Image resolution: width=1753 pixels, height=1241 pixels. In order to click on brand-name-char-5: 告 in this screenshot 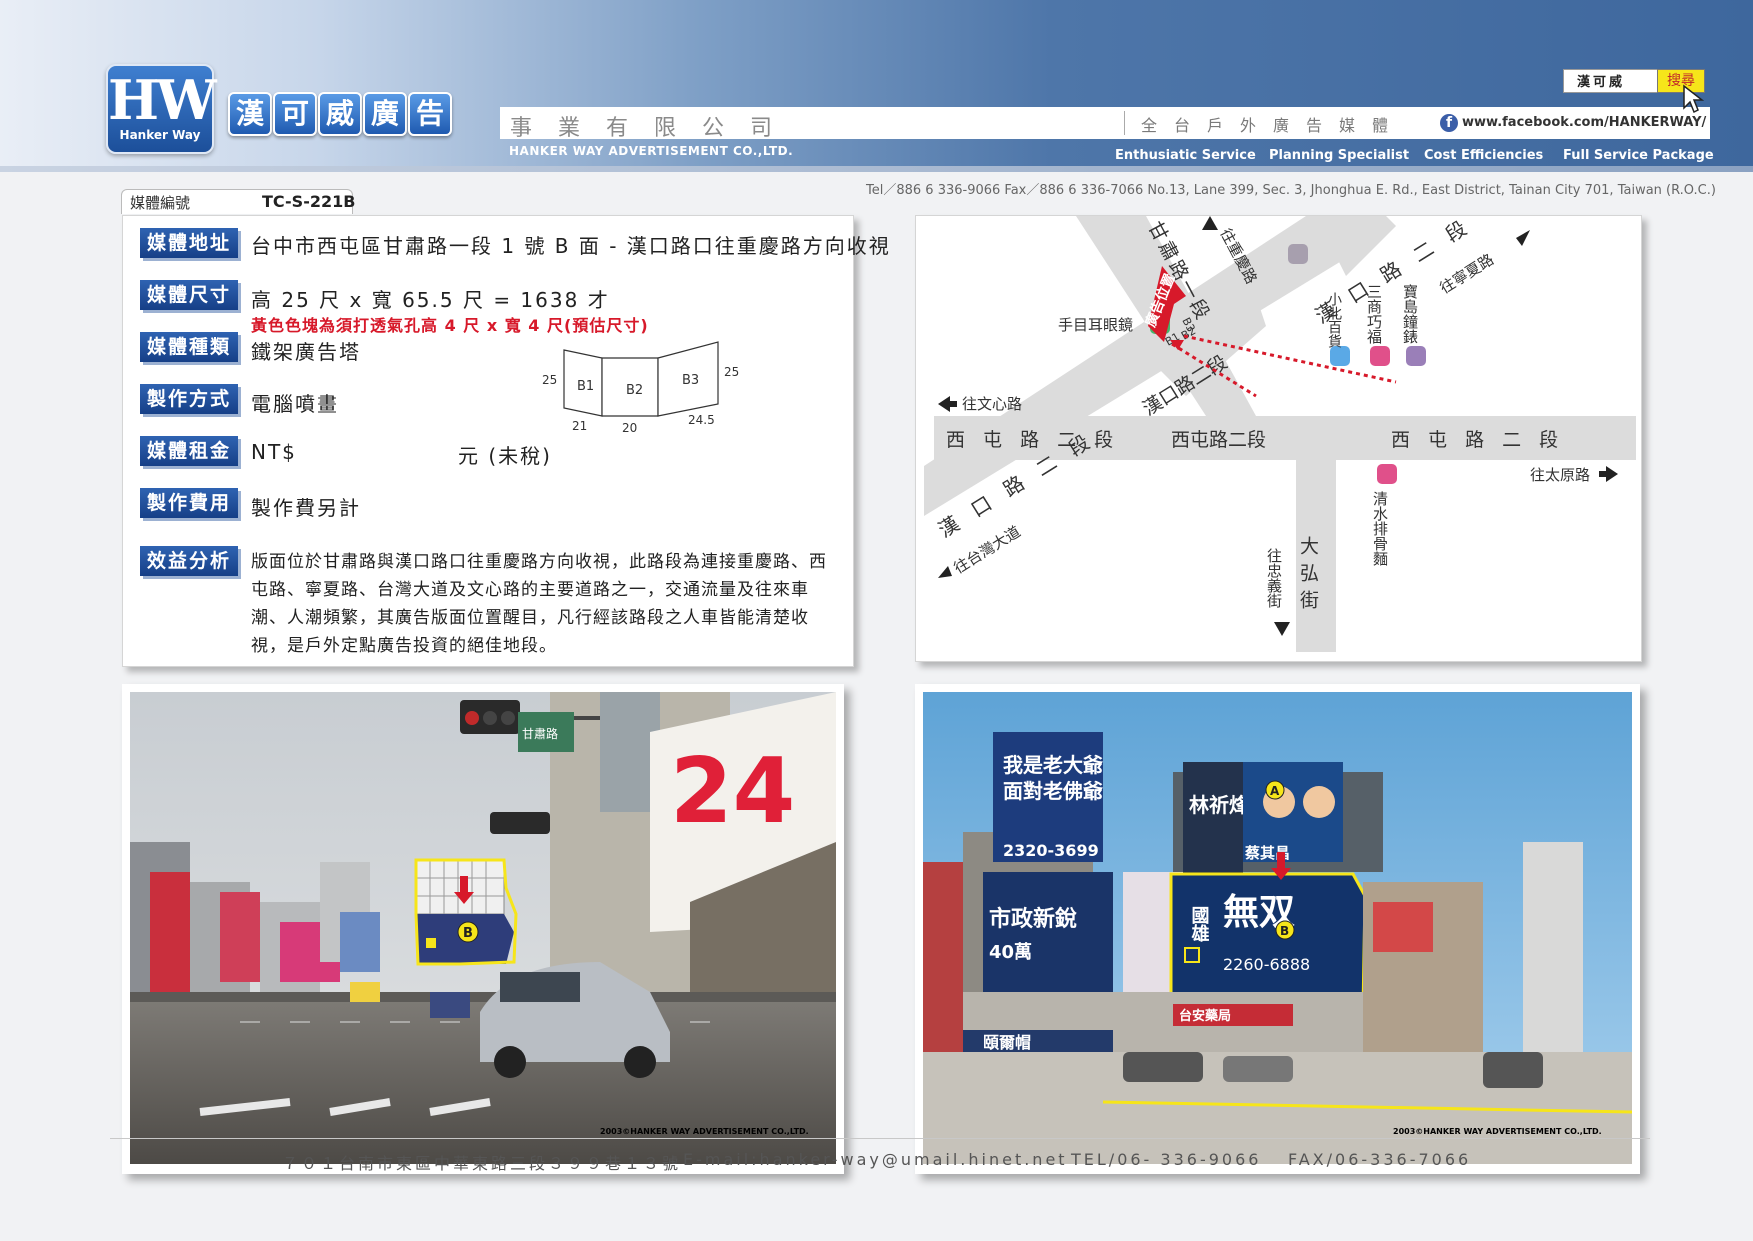, I will do `click(430, 114)`.